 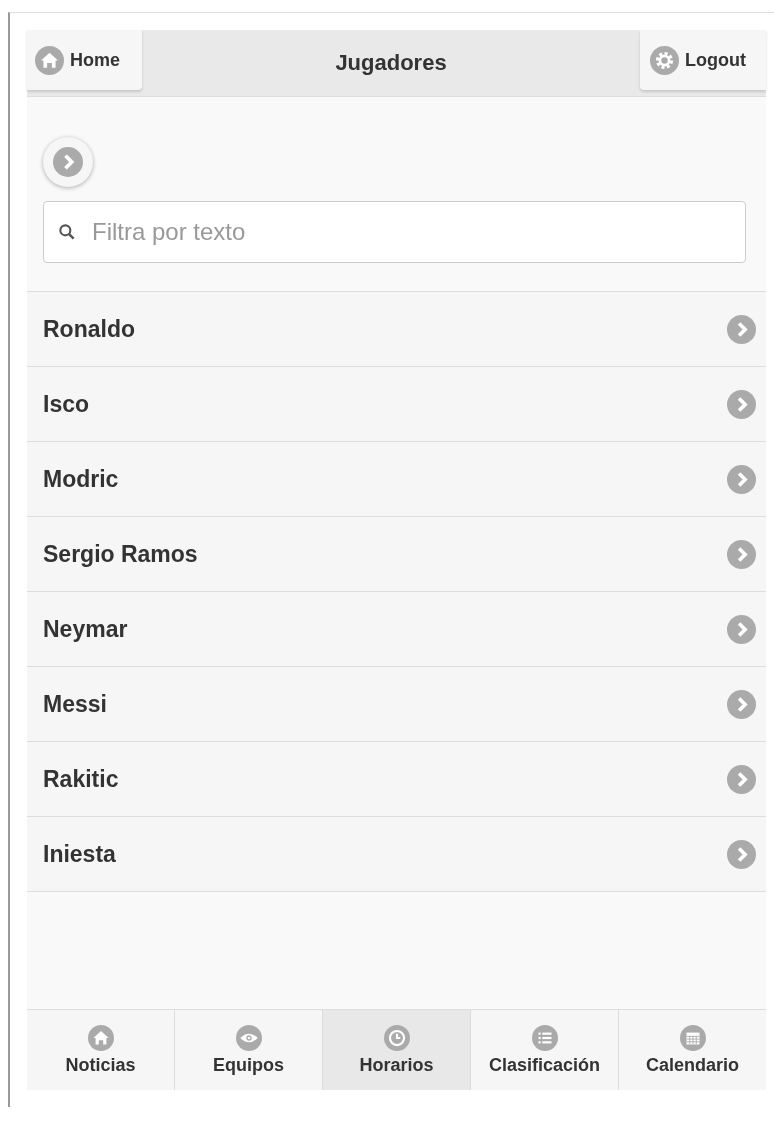 I want to click on calendar-icon, so click(x=692, y=1037).